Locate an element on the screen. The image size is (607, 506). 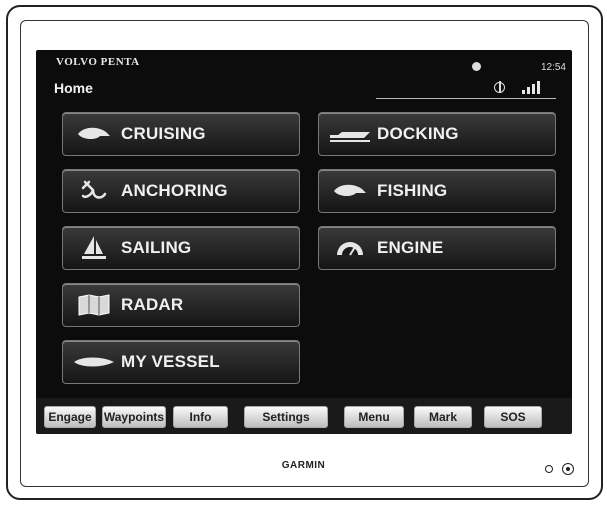
tile-docking: DOCKING is located at coordinates (437, 134).